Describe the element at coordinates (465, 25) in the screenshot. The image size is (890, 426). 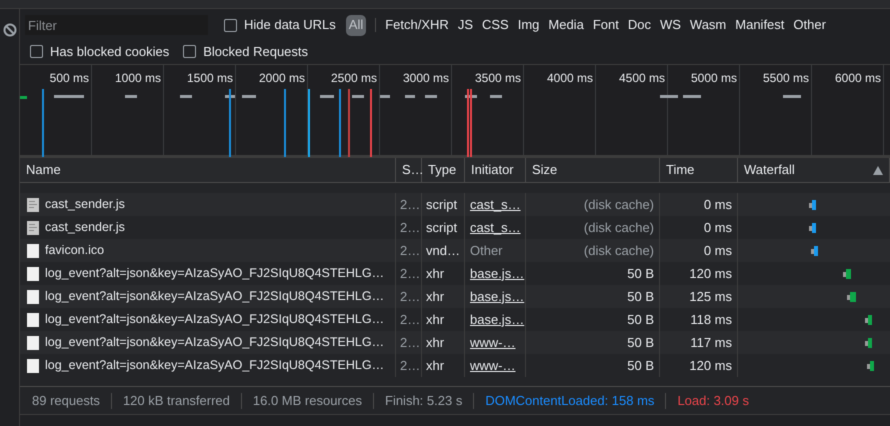
I see `type-filter: JS` at that location.